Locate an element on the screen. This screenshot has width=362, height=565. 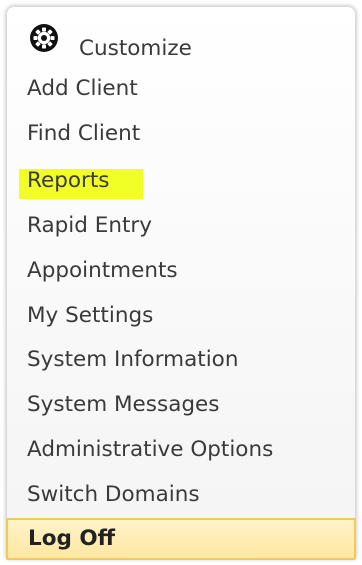
menu-item-my-settings: My Settings is located at coordinates (90, 316).